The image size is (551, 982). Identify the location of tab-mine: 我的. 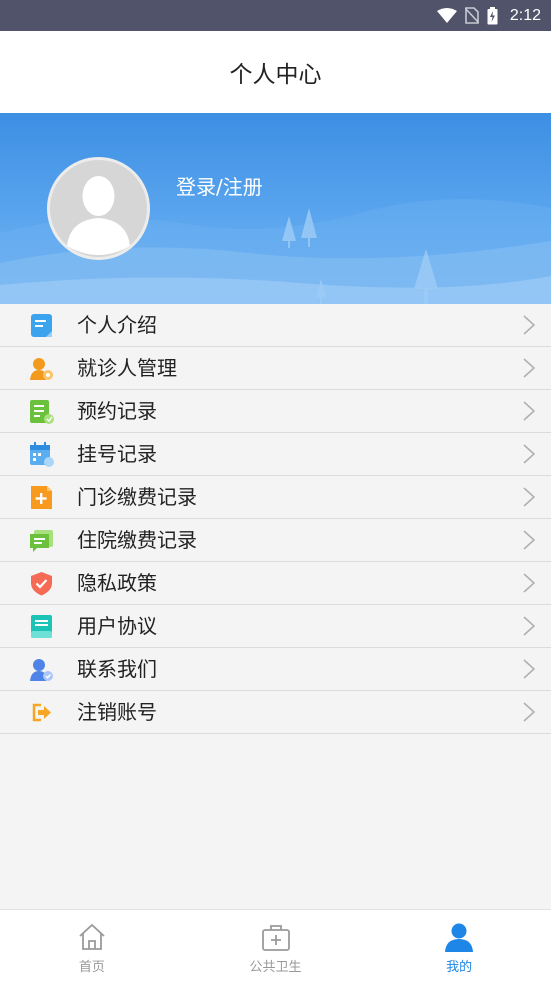
(459, 946).